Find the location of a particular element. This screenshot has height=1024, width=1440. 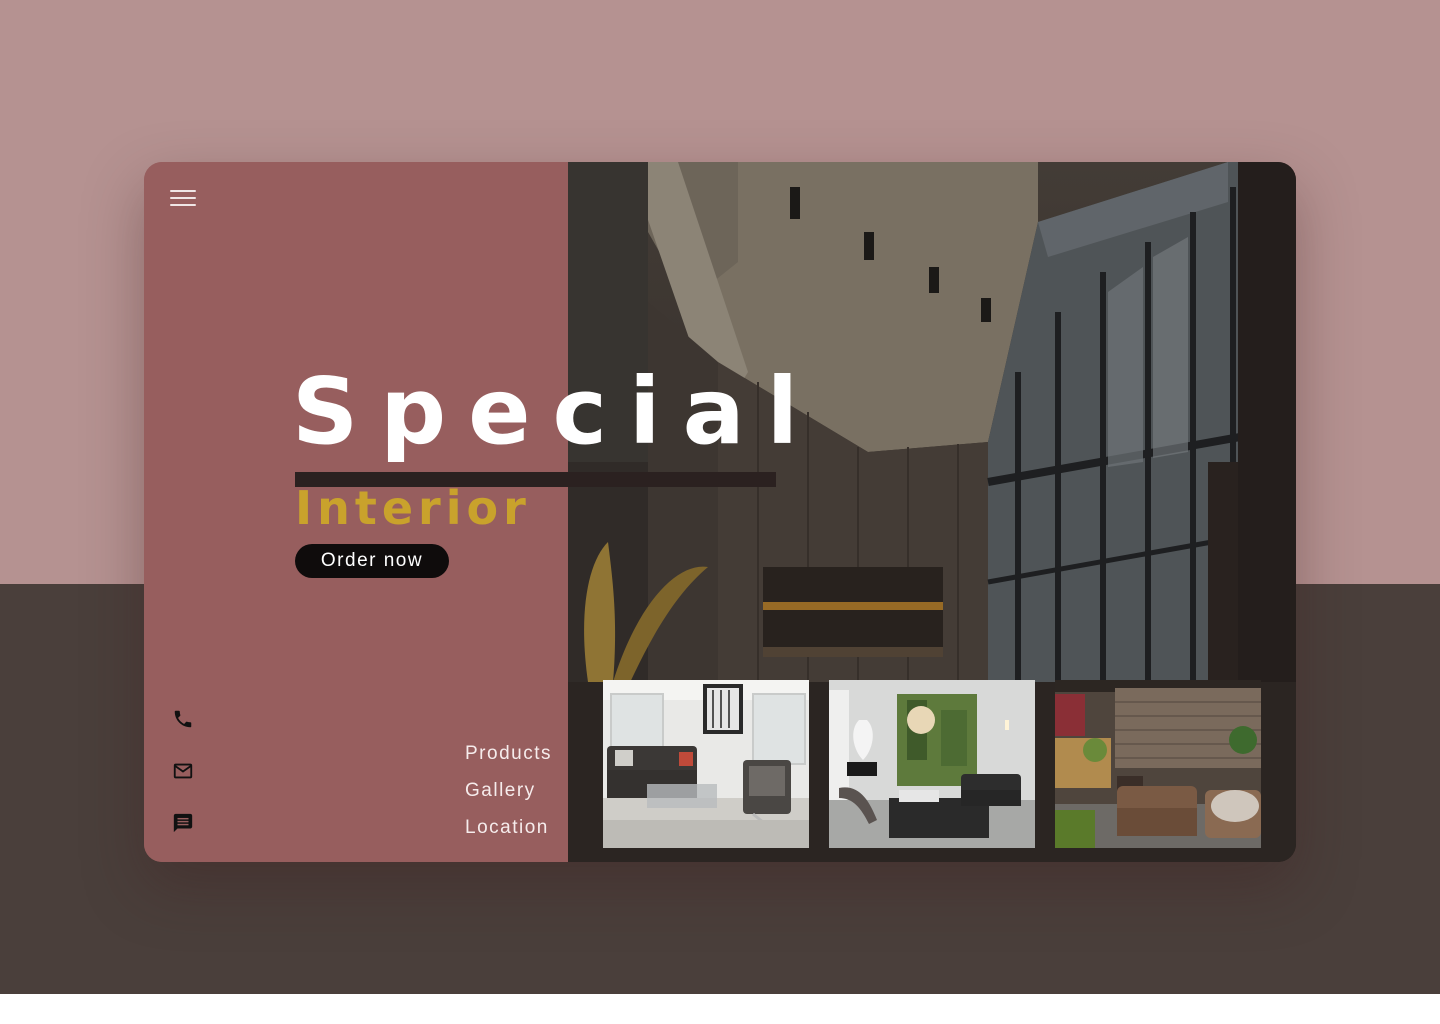

cafe-lounge-photo is located at coordinates (1158, 764).